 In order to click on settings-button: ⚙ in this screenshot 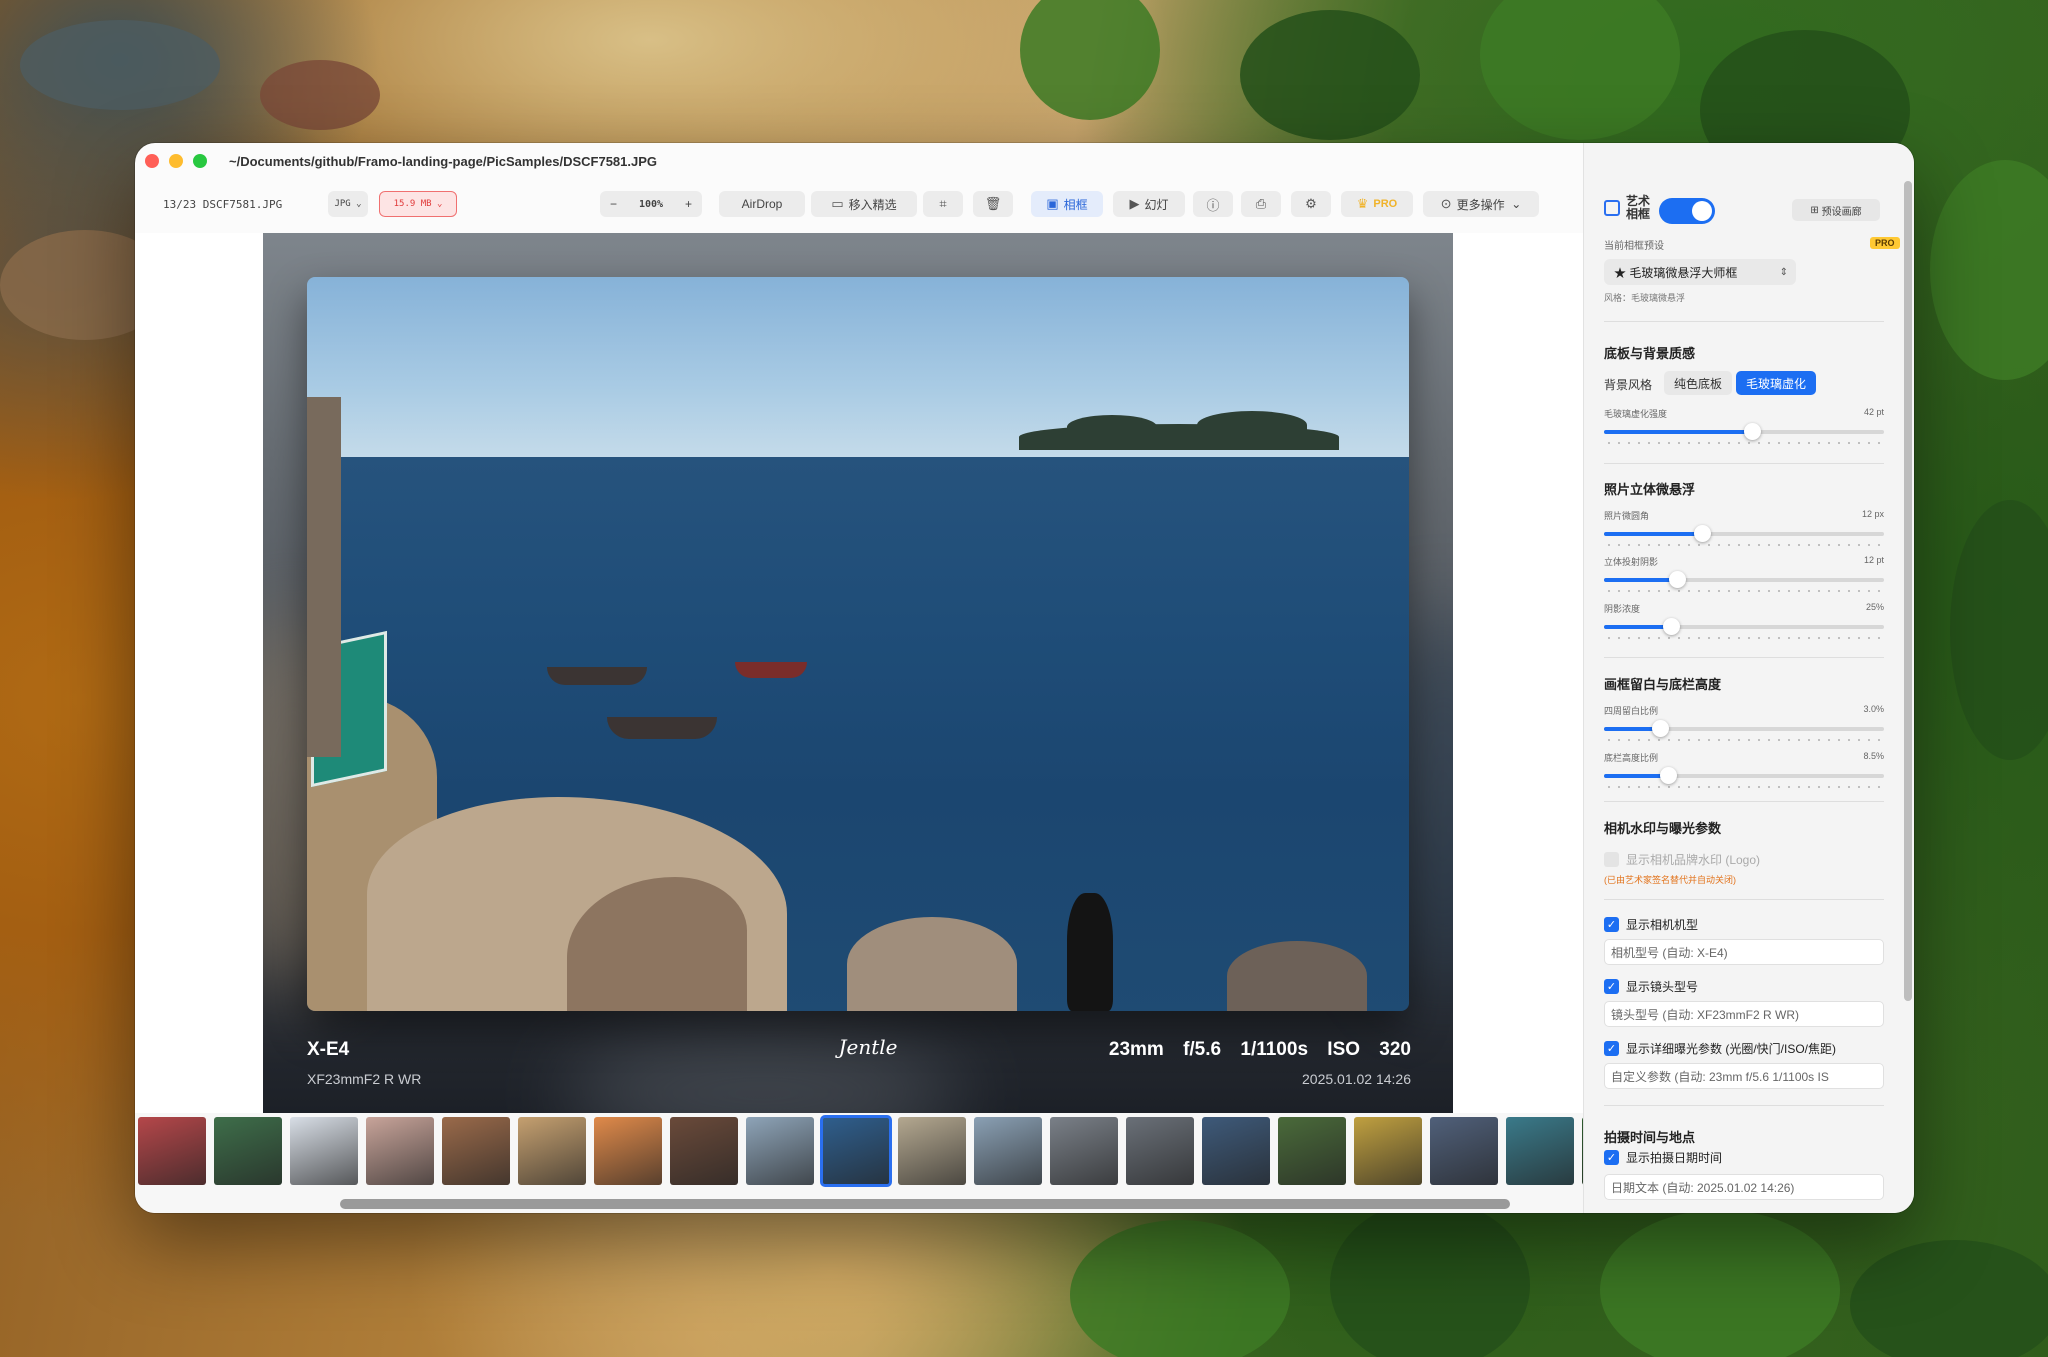, I will do `click(1311, 204)`.